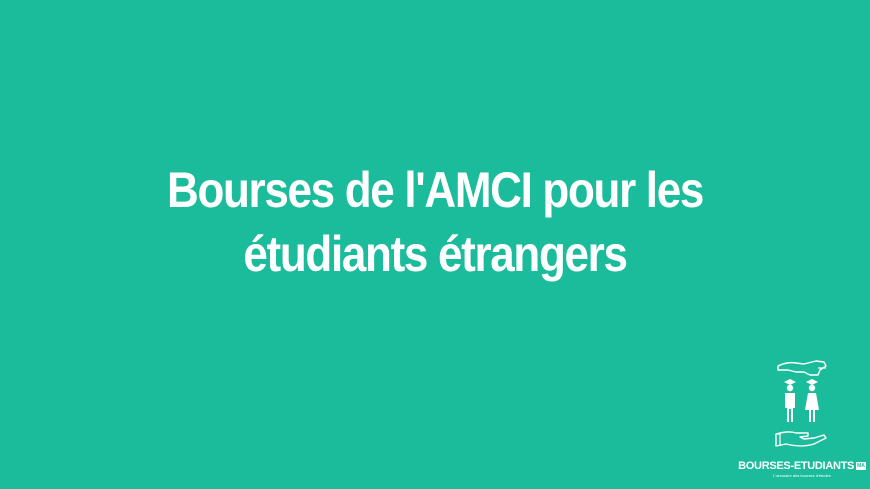  I want to click on logo-country-badge: MA, so click(861, 466).